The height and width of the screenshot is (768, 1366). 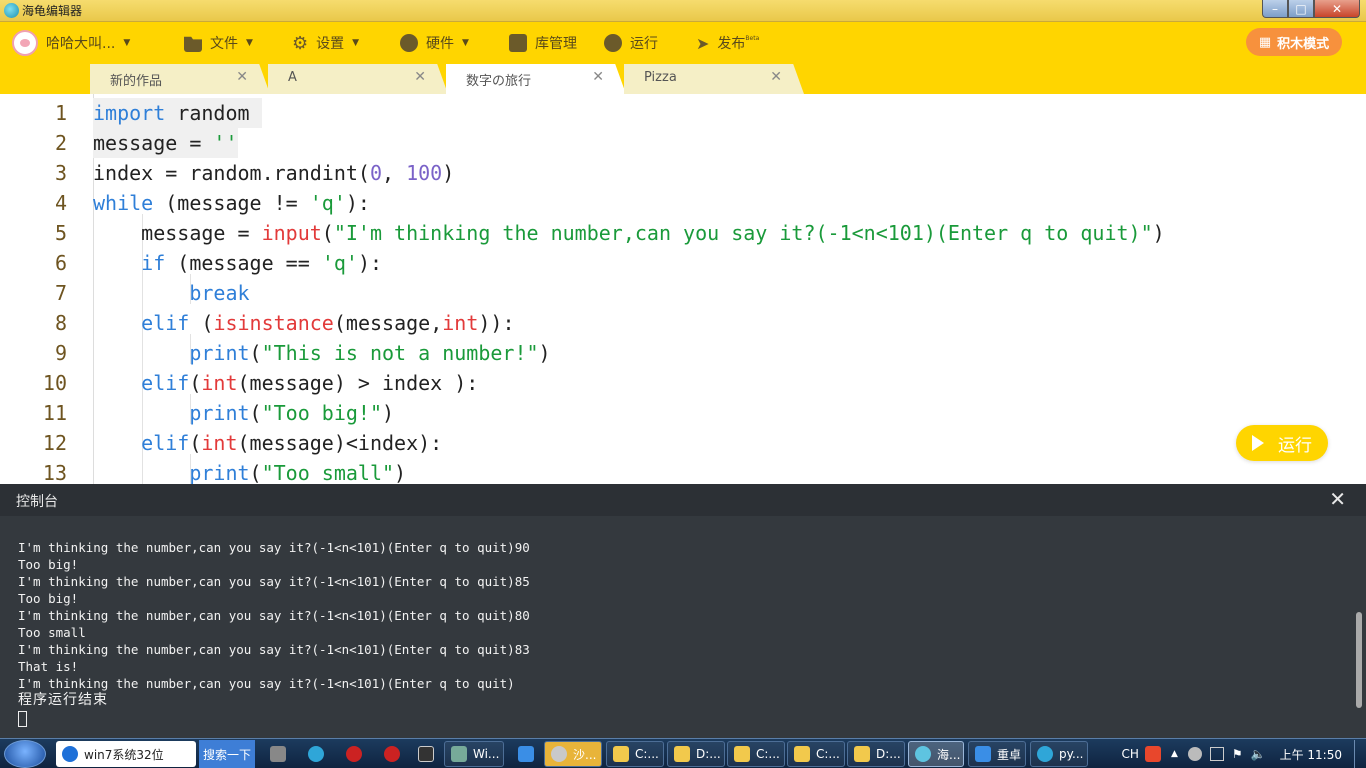 I want to click on close-window-button: ✕, so click(x=1337, y=9).